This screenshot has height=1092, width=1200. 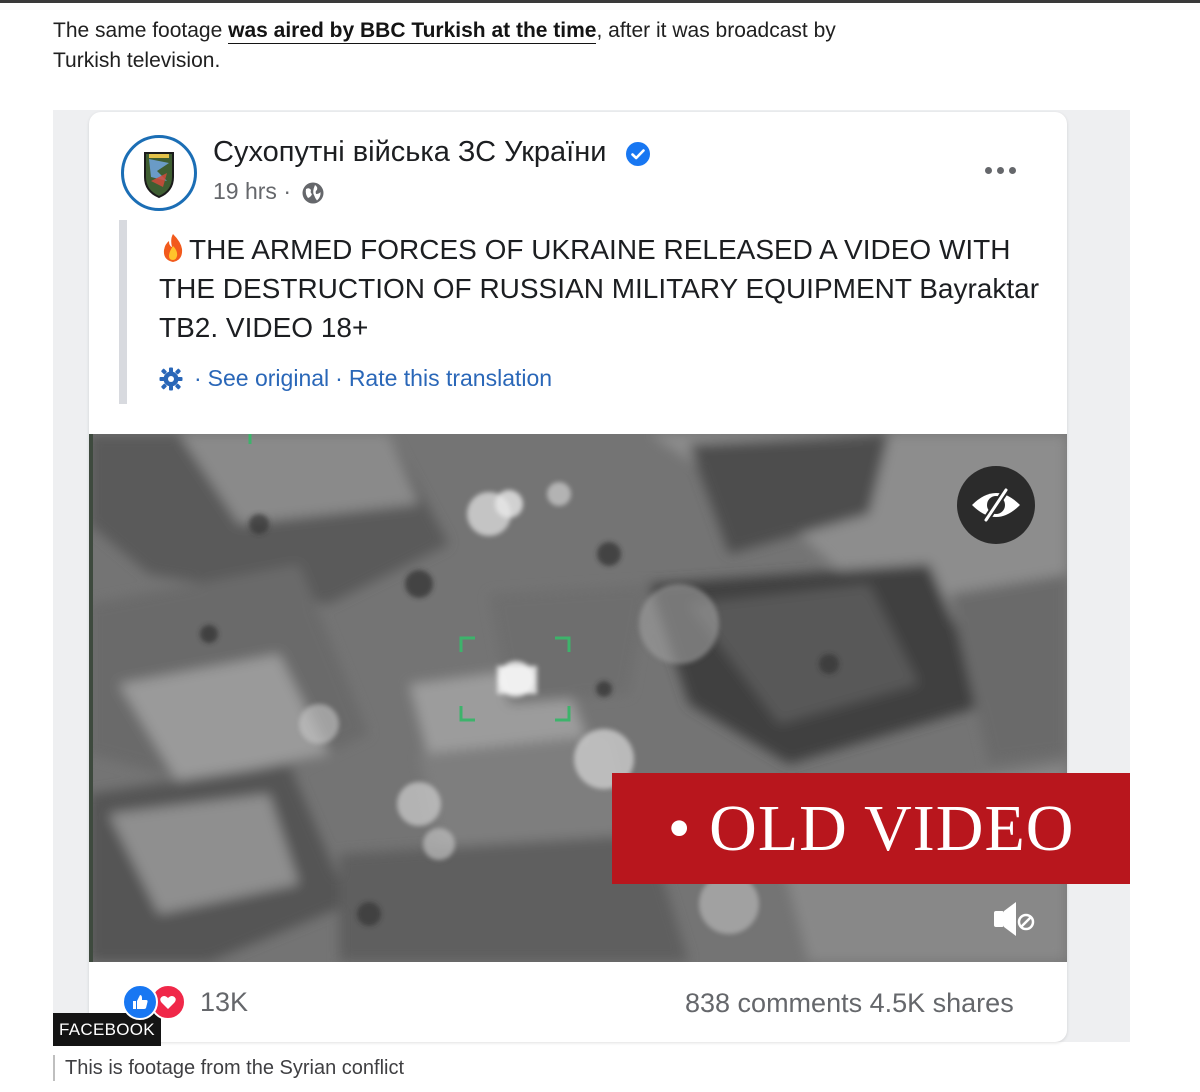 I want to click on post-timestamp: 19 hrs ·, so click(x=252, y=191).